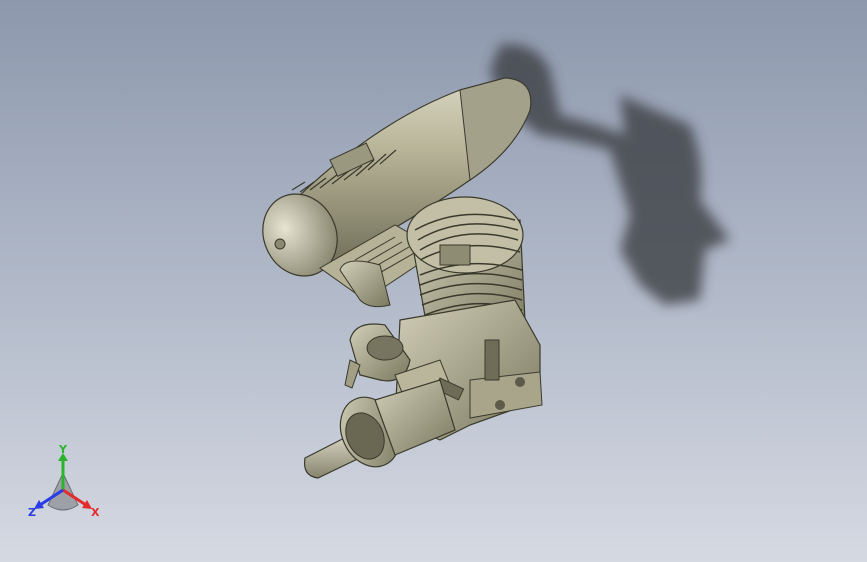 The image size is (867, 562). Describe the element at coordinates (95, 512) in the screenshot. I see `x-axis-label: X` at that location.